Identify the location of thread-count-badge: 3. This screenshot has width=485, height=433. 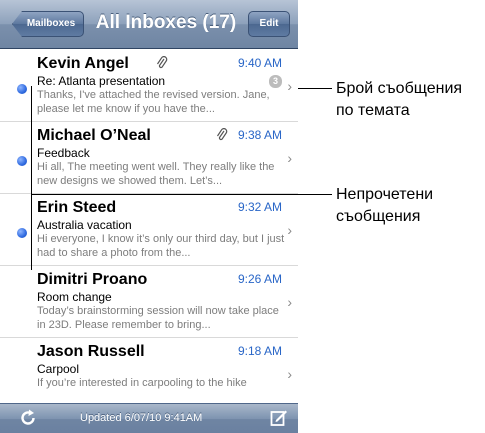
(275, 81).